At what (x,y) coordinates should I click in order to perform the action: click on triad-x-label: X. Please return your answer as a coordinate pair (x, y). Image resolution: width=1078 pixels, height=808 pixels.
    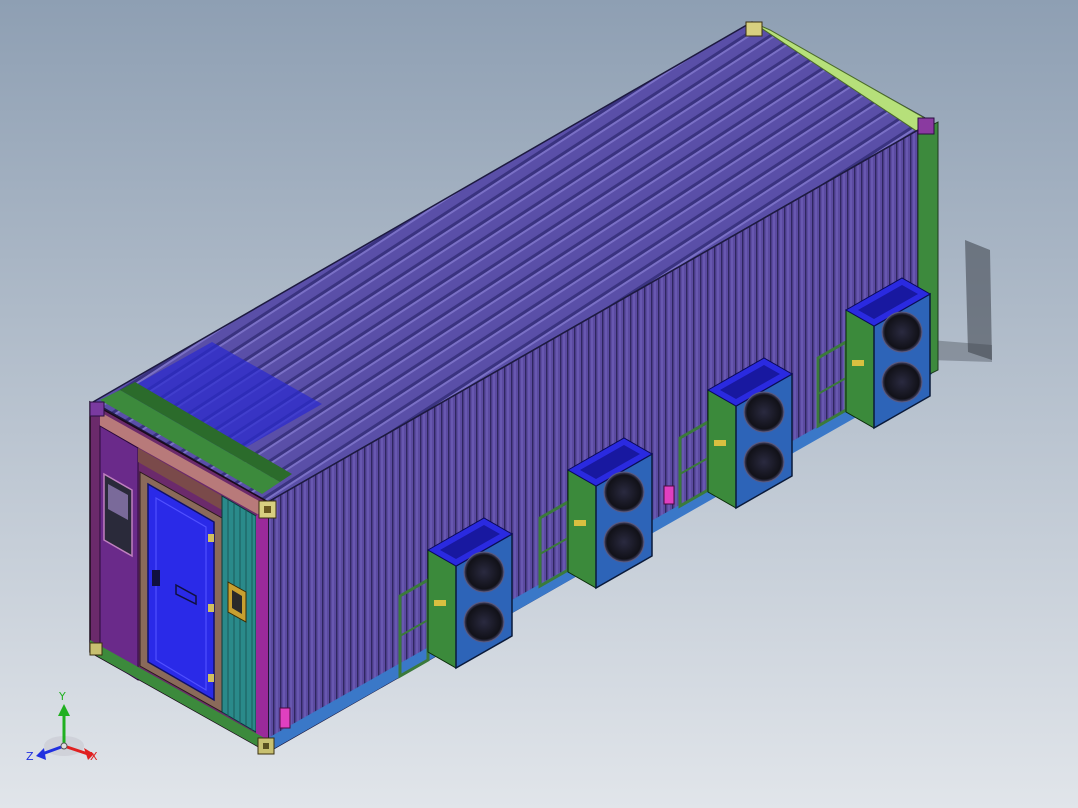
    Looking at the image, I should click on (94, 756).